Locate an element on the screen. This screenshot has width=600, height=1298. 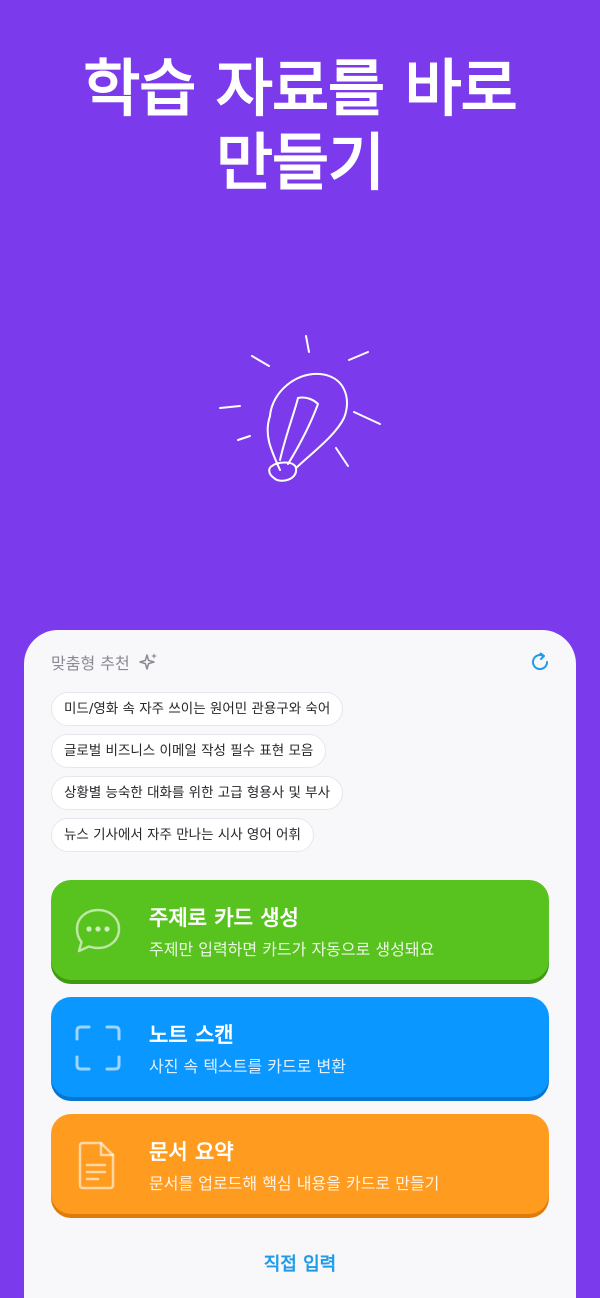
hero-title-line-2: 만들기 is located at coordinates (300, 162).